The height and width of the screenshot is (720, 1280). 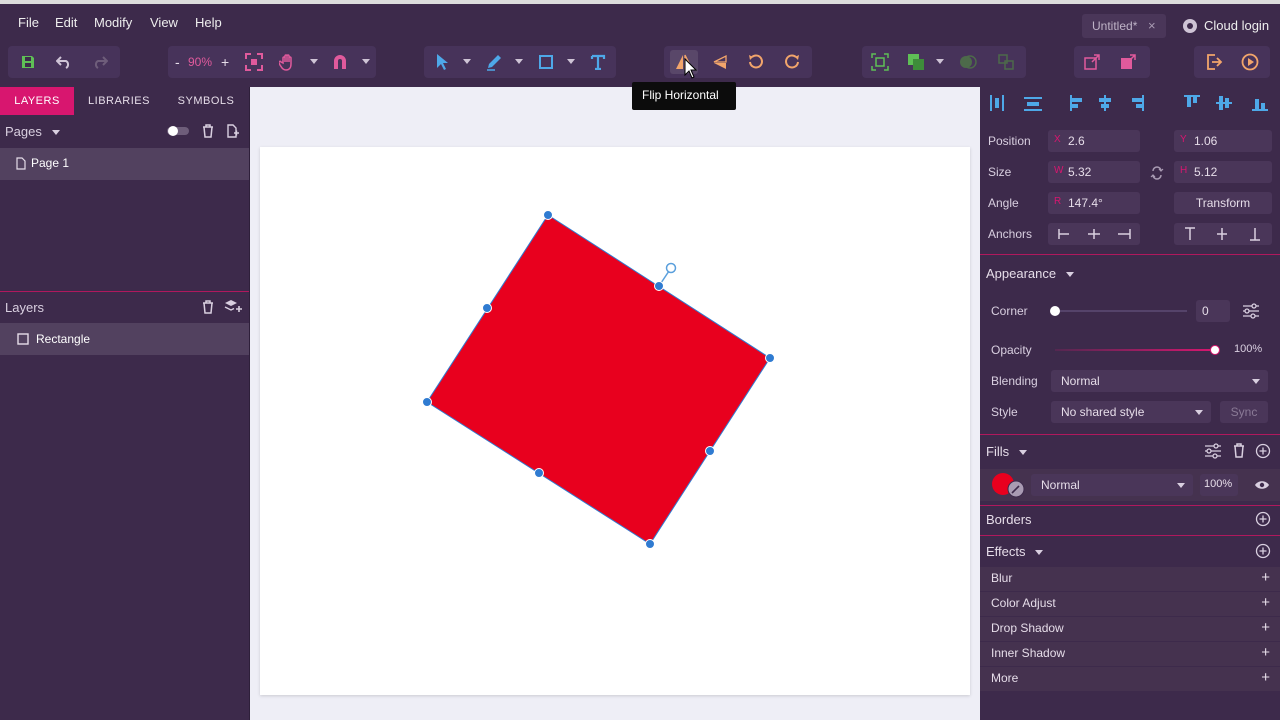 What do you see at coordinates (1096, 234) in the screenshot?
I see `horizontal-anchor-icons` at bounding box center [1096, 234].